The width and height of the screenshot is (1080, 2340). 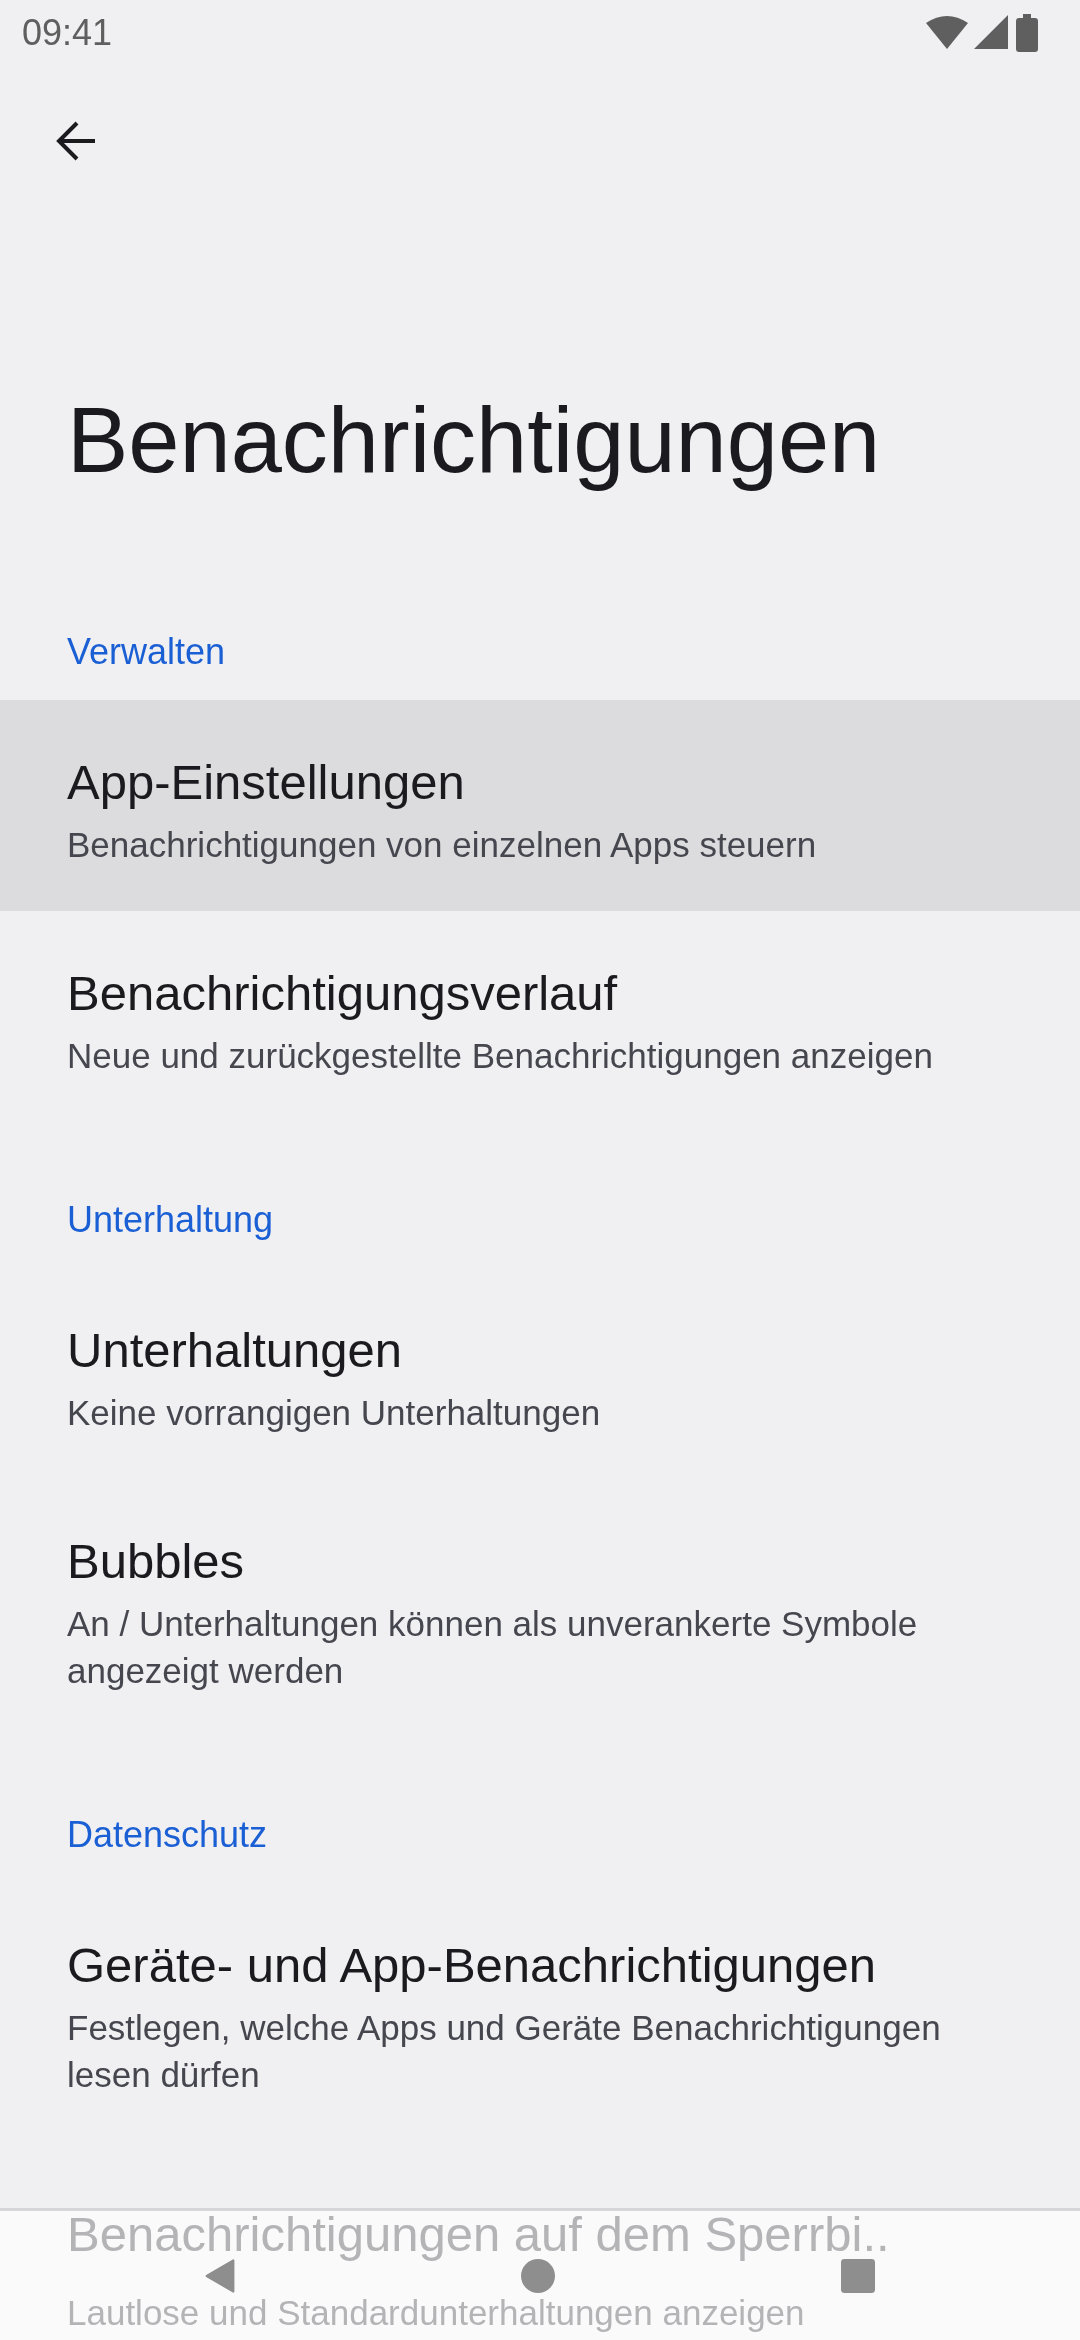 What do you see at coordinates (472, 1965) in the screenshot?
I see `item-title: Geräte- und App-Benachrichtigungen` at bounding box center [472, 1965].